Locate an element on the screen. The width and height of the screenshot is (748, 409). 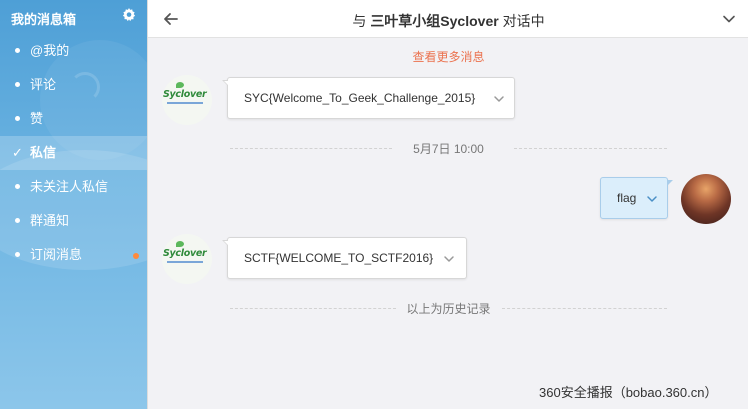
date-divider-label: 5月7日 10:00 is located at coordinates (448, 149).